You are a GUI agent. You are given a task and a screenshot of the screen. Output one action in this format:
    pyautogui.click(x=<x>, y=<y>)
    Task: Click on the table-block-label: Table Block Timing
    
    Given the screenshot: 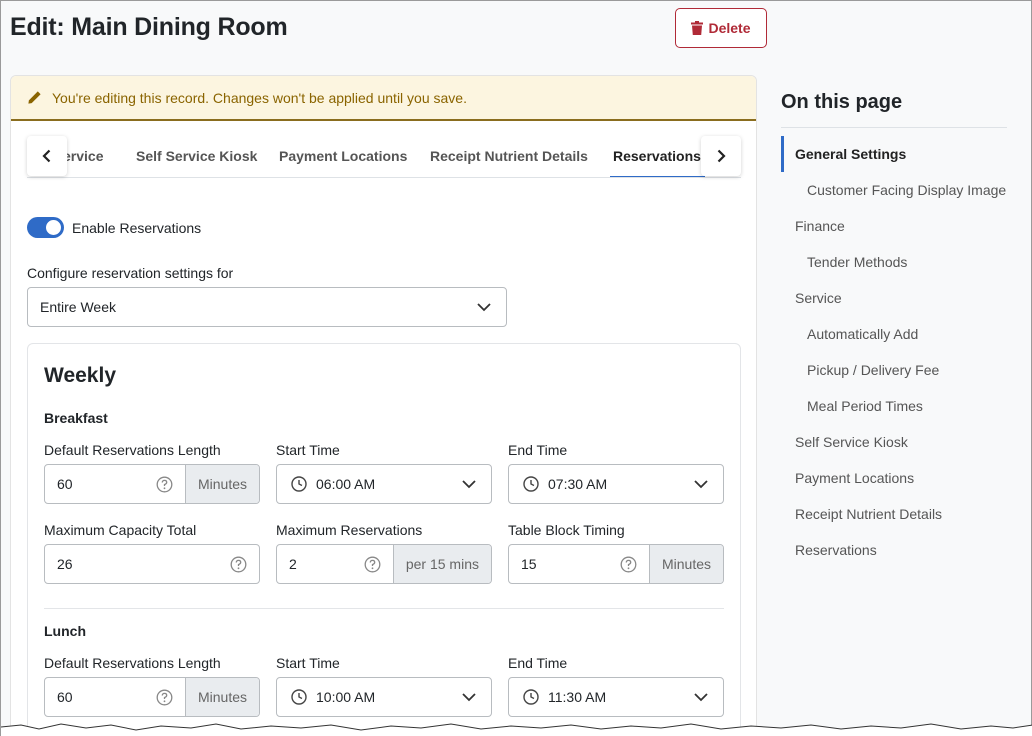 What is the action you would take?
    pyautogui.click(x=566, y=530)
    